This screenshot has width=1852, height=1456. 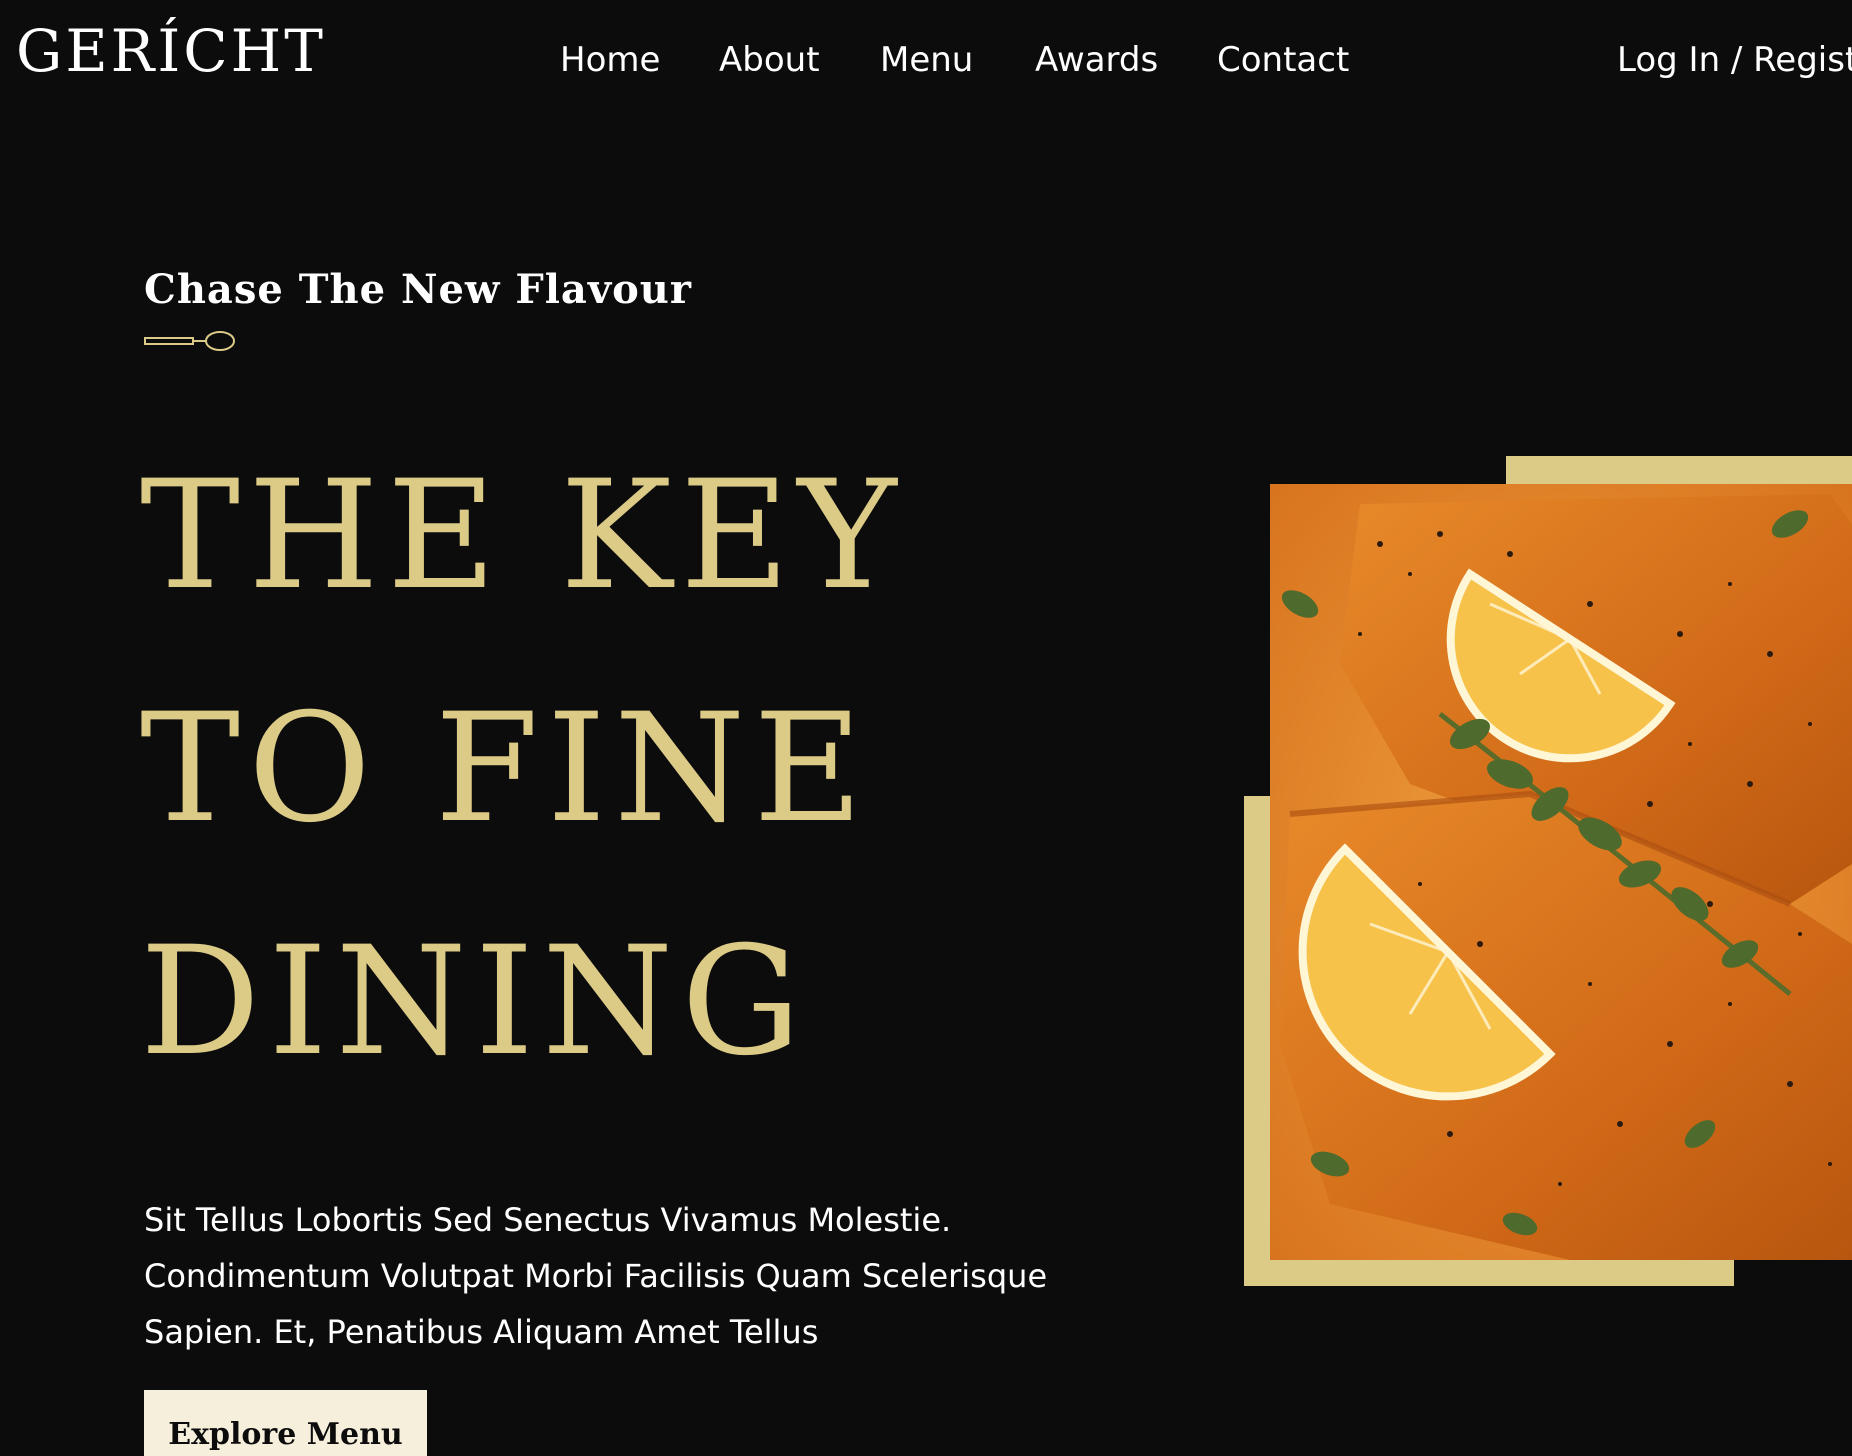 What do you see at coordinates (769, 60) in the screenshot?
I see `nav-link-about: About` at bounding box center [769, 60].